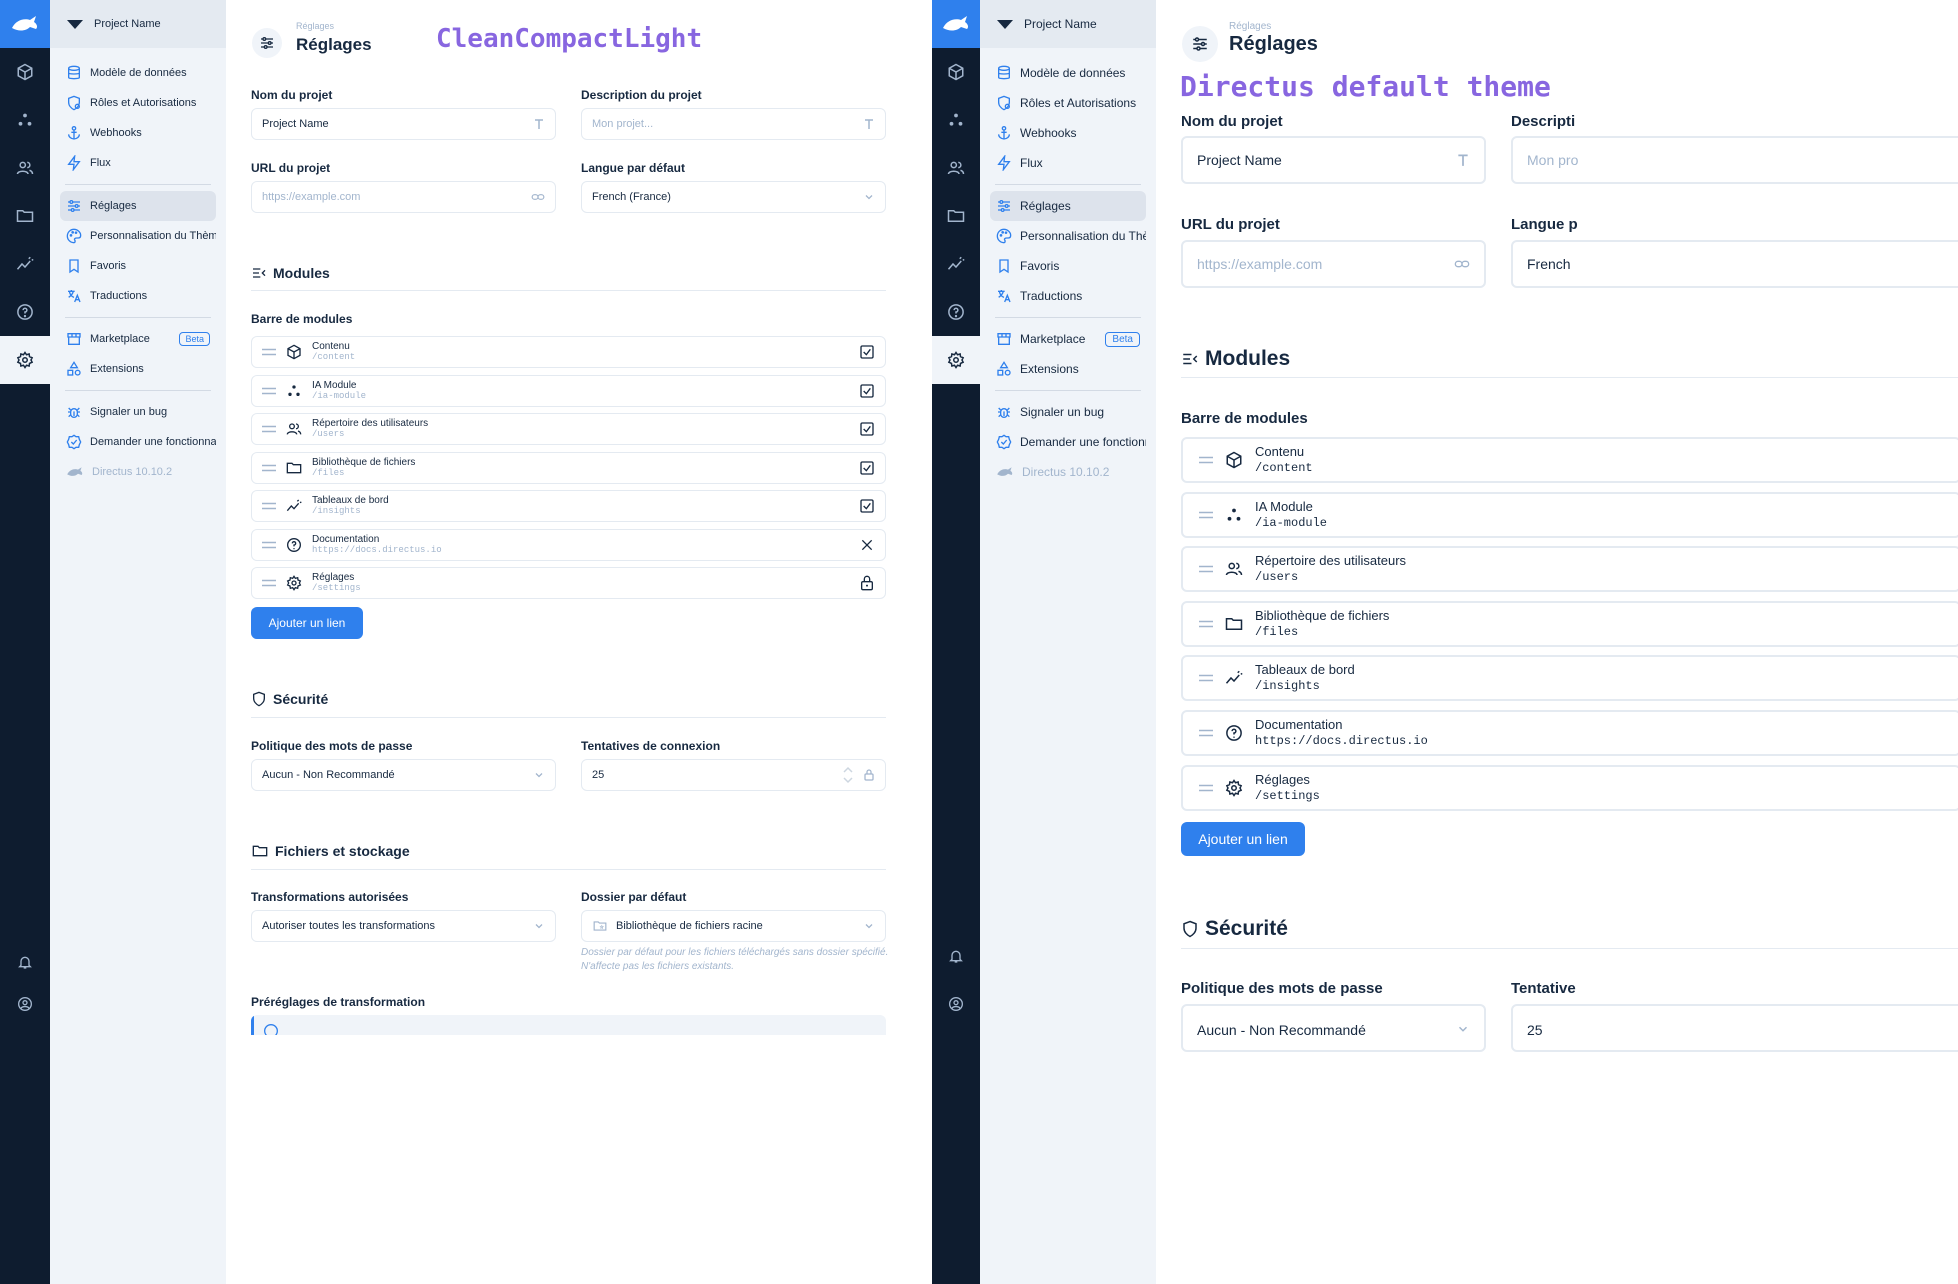 This screenshot has height=1284, width=1958. Describe the element at coordinates (568, 352) in the screenshot. I see `module-row: Contenu/content` at that location.